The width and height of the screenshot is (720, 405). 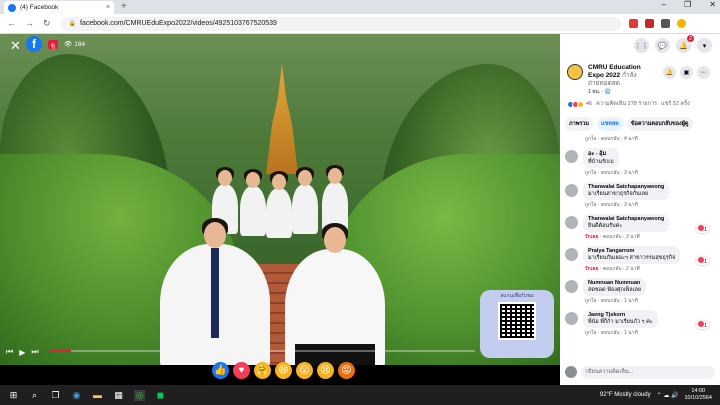 What do you see at coordinates (601, 154) in the screenshot?
I see `comment-author: อะ - อุ้ม` at bounding box center [601, 154].